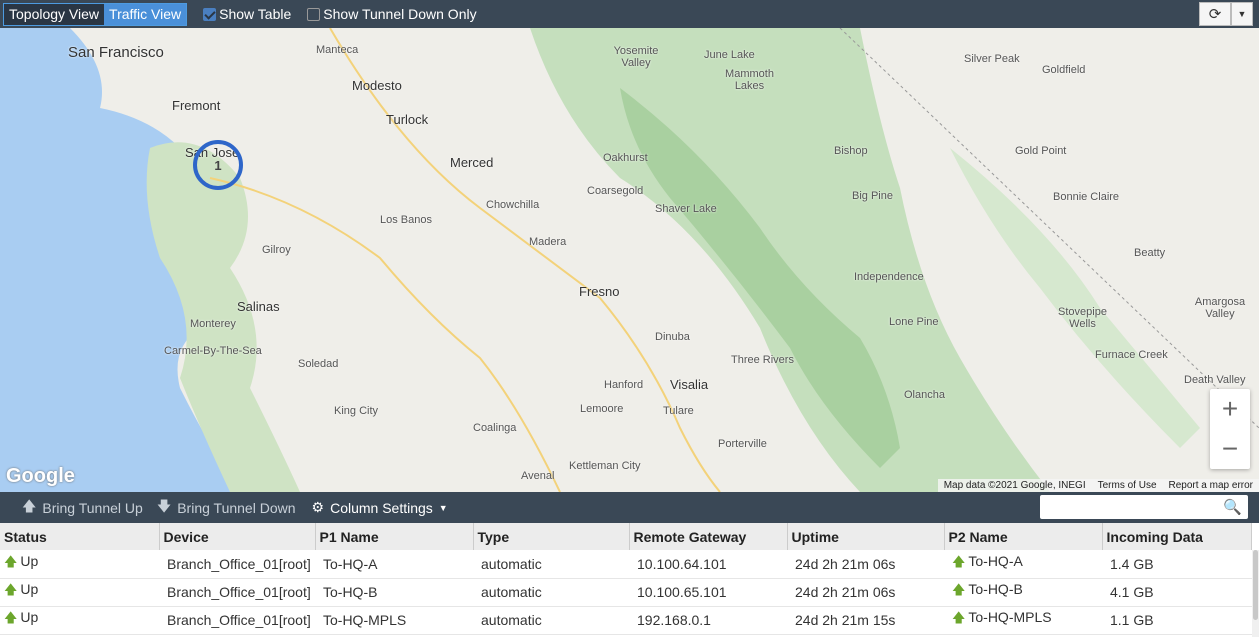 Image resolution: width=1259 pixels, height=637 pixels. I want to click on show-tunnel-down-label: Show Tunnel Down Only, so click(400, 14).